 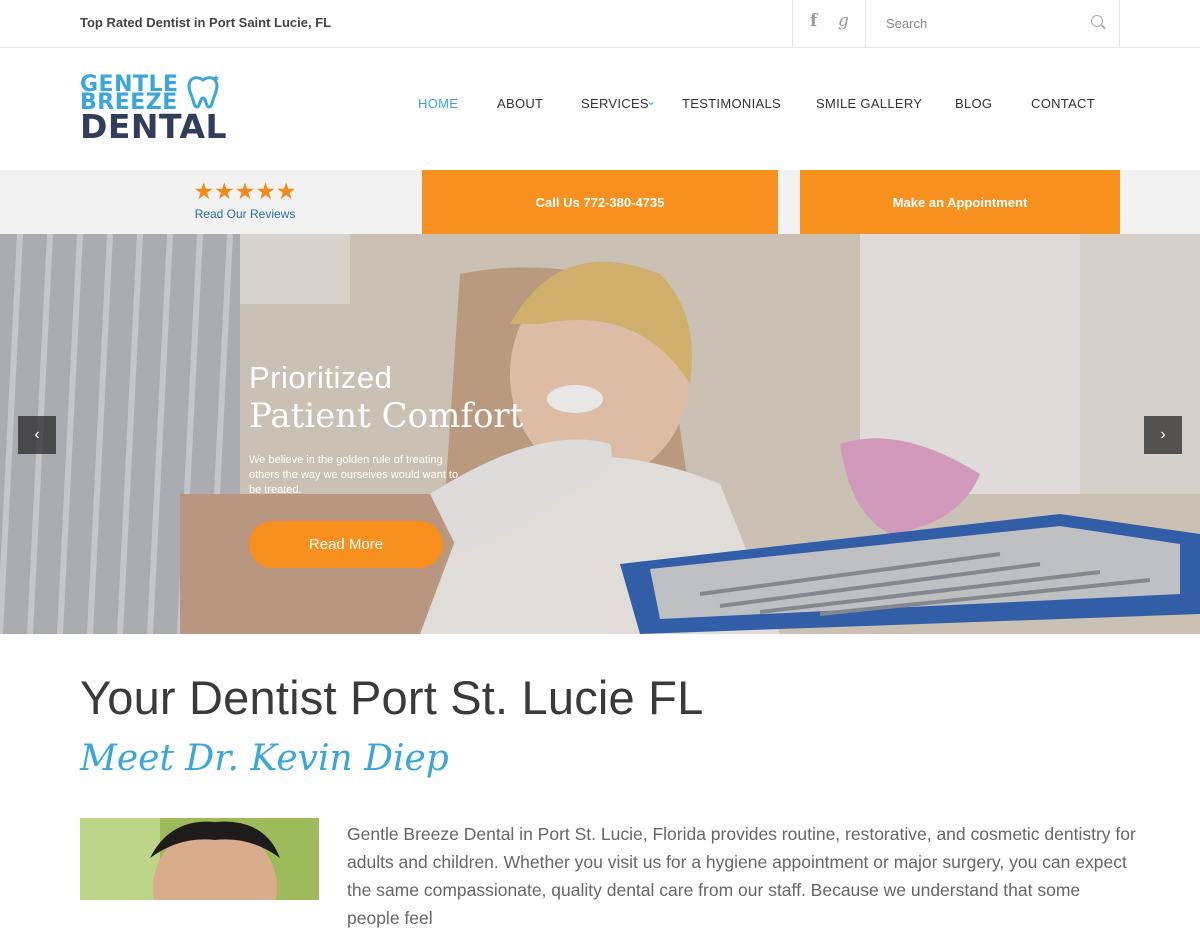 What do you see at coordinates (973, 103) in the screenshot?
I see `nav-blog: BLOG` at bounding box center [973, 103].